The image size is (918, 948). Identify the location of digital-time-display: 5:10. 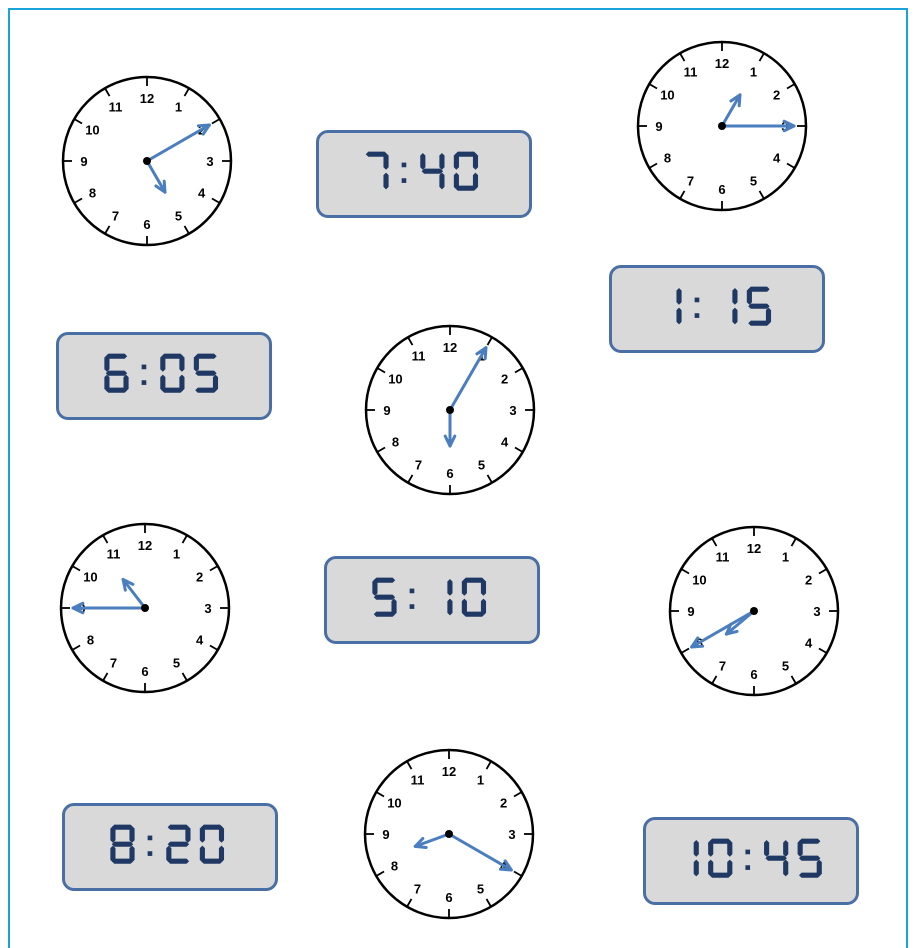
(432, 600).